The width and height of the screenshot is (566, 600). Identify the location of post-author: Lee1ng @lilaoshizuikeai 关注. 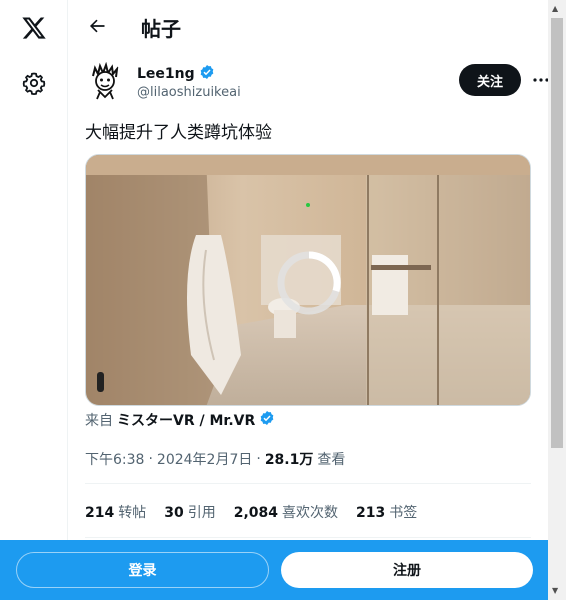
(317, 84).